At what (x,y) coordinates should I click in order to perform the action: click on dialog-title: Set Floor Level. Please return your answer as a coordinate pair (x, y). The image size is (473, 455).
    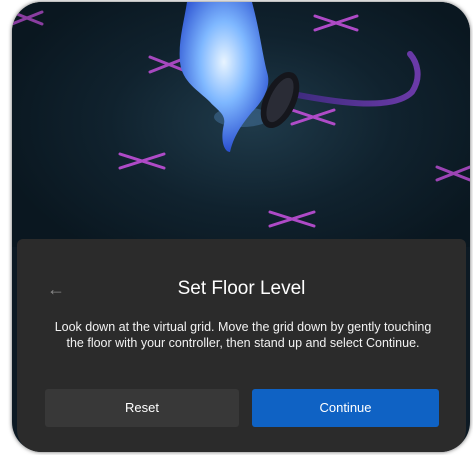
    Looking at the image, I should click on (241, 288).